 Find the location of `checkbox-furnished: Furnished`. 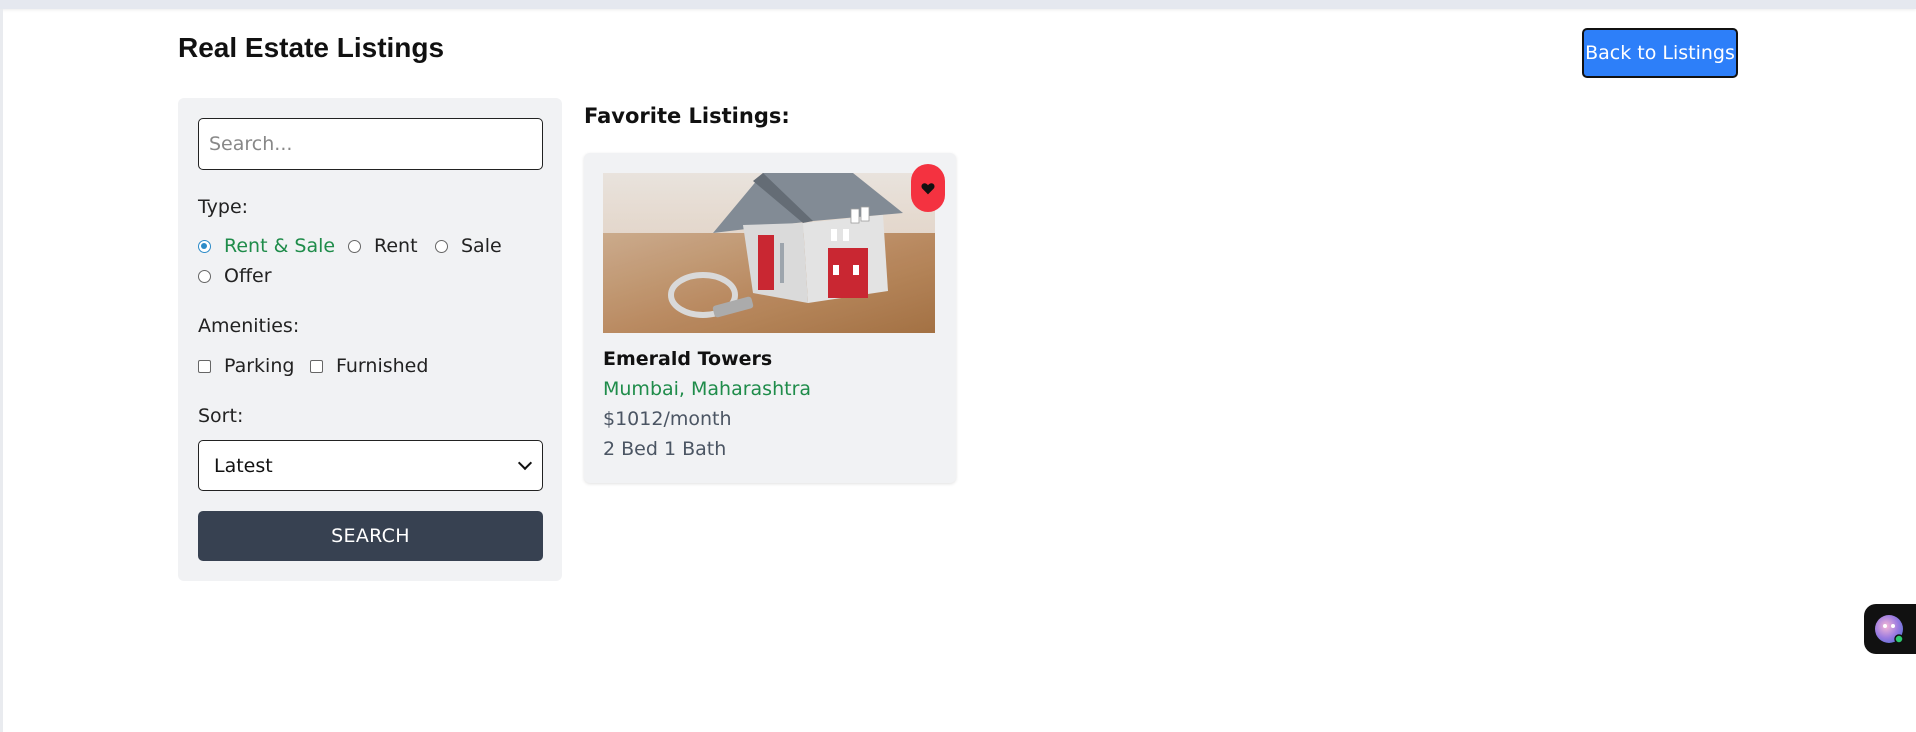

checkbox-furnished: Furnished is located at coordinates (369, 366).